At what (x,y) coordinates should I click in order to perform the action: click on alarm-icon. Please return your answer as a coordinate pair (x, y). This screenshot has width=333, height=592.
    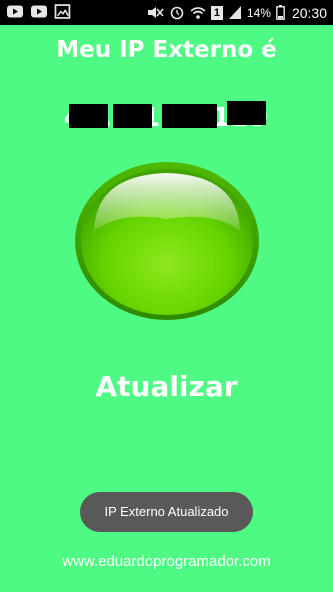
    Looking at the image, I should click on (177, 13).